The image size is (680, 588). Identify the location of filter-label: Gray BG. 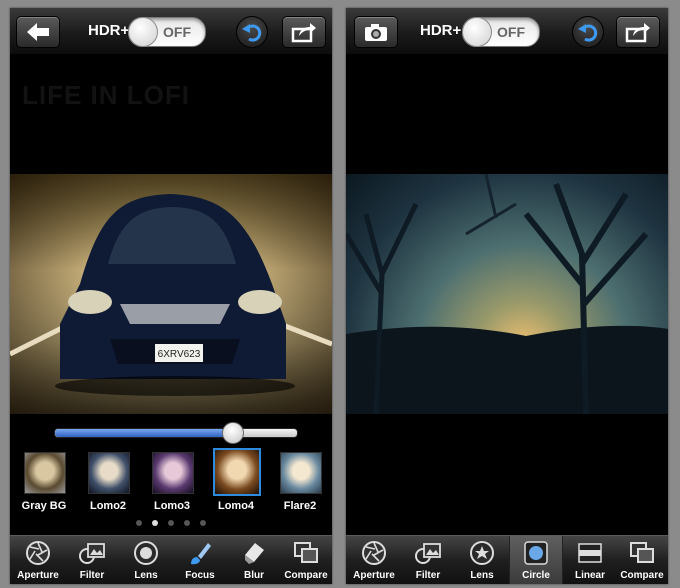
(44, 506).